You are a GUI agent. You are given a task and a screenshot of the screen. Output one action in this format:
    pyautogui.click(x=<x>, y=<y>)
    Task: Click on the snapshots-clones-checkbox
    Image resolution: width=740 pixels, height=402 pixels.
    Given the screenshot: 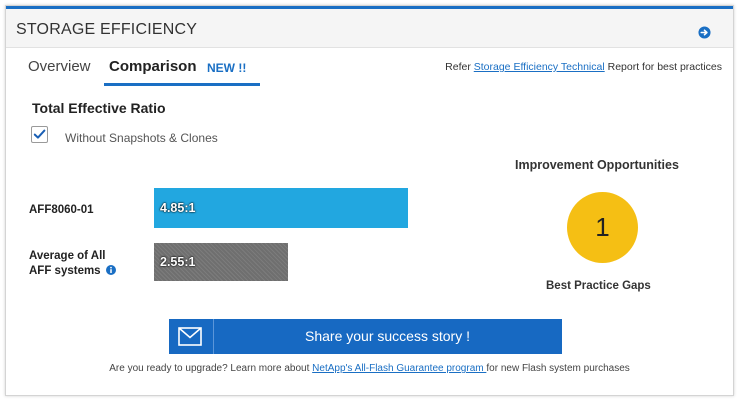 What is the action you would take?
    pyautogui.click(x=39, y=134)
    